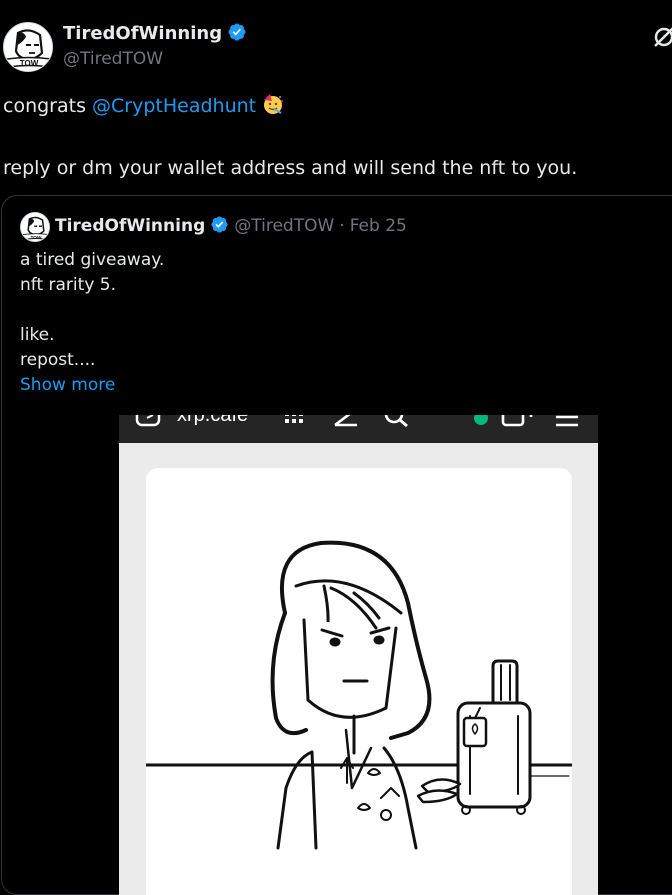  What do you see at coordinates (36, 238) in the screenshot?
I see `avatar-tow-small-label: TOW` at bounding box center [36, 238].